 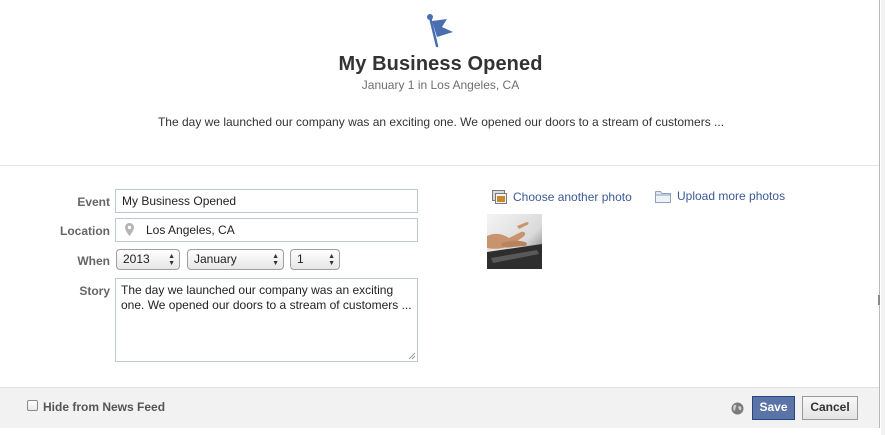 I want to click on choose-photo-label: Choose another photo, so click(x=572, y=196).